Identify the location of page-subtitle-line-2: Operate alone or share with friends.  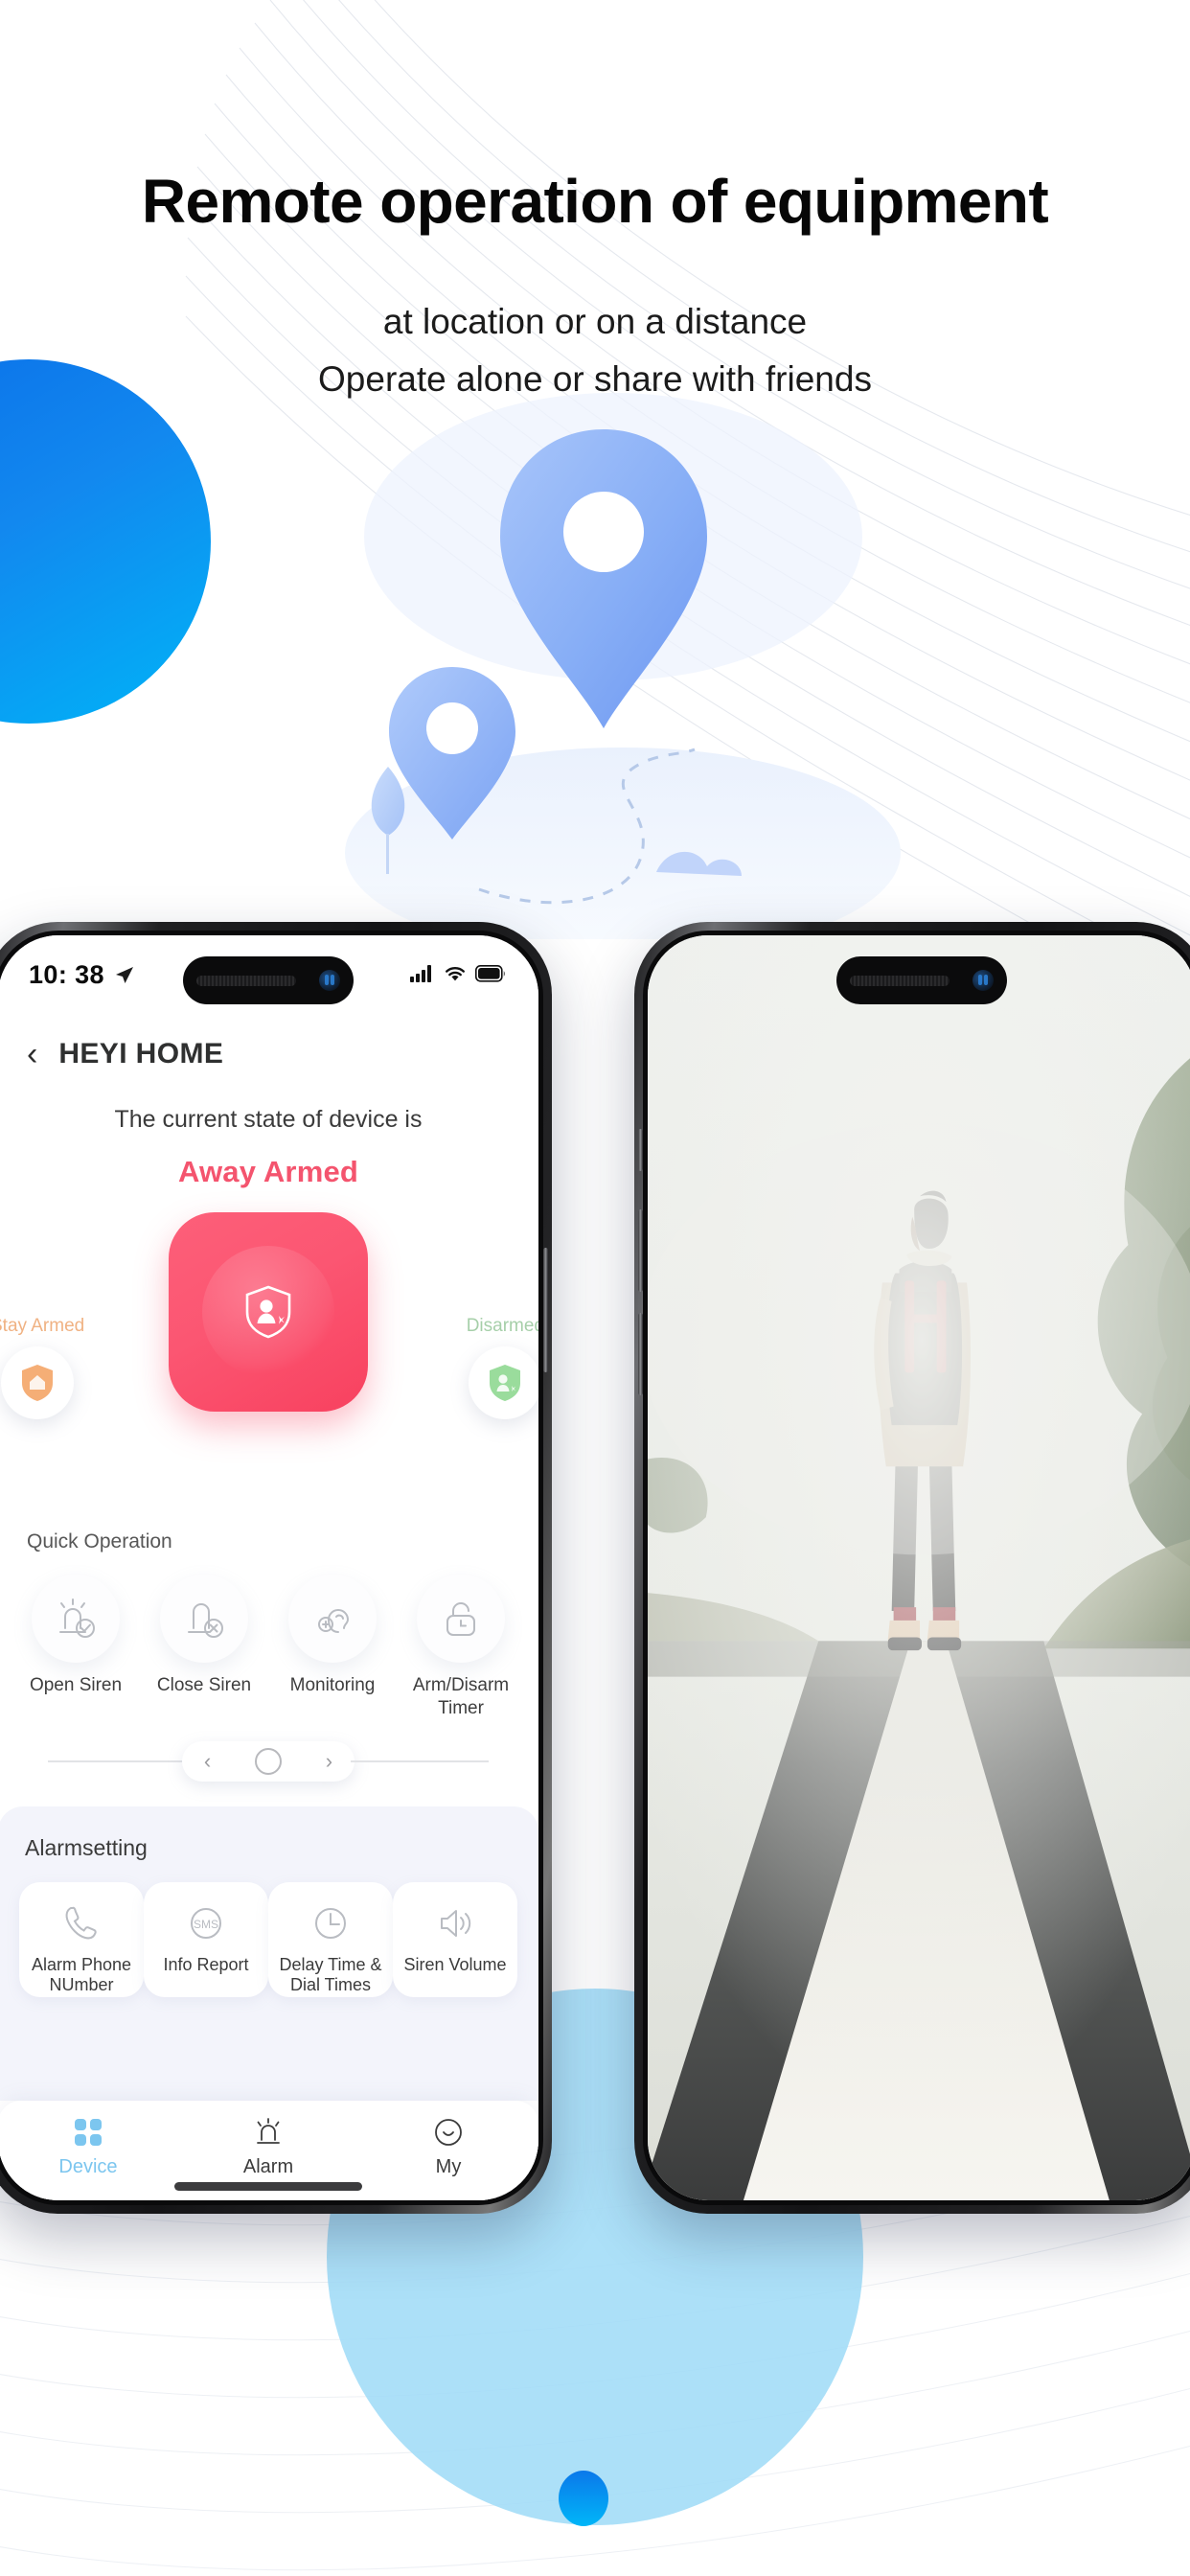
(595, 378).